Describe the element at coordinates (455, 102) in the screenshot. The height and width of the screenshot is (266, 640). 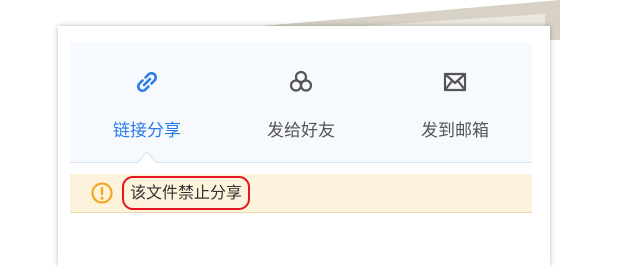
I see `tab-send-to-email: 发到邮箱` at that location.